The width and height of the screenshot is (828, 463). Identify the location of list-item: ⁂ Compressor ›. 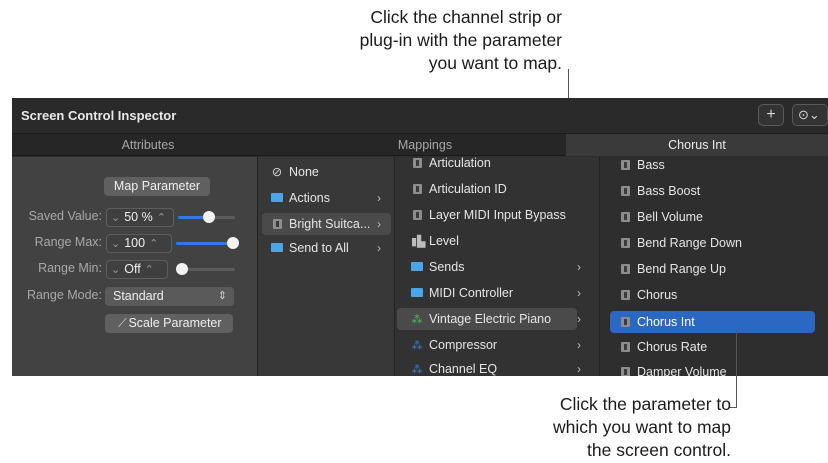
(496, 345).